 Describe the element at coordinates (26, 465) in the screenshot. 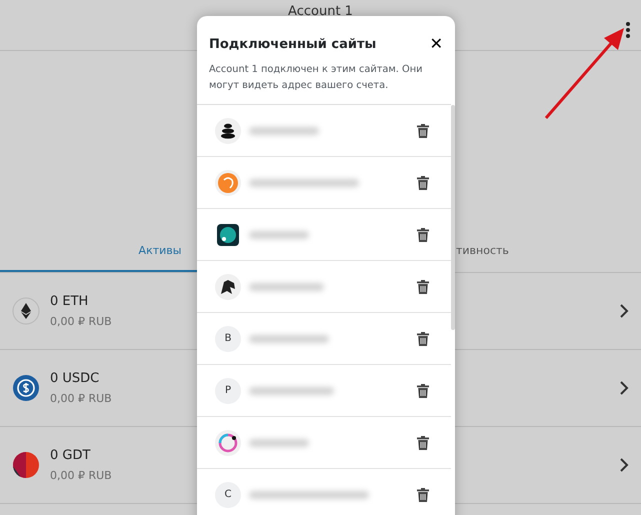

I see `coin-icon` at that location.